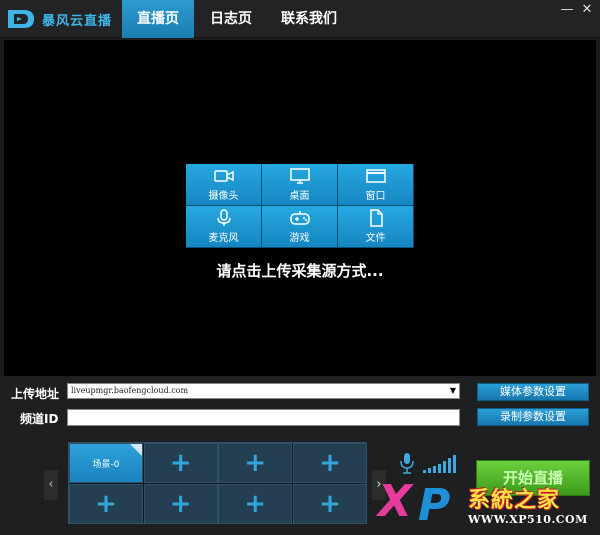 This screenshot has width=600, height=535. What do you see at coordinates (375, 238) in the screenshot?
I see `source-label: 文件` at bounding box center [375, 238].